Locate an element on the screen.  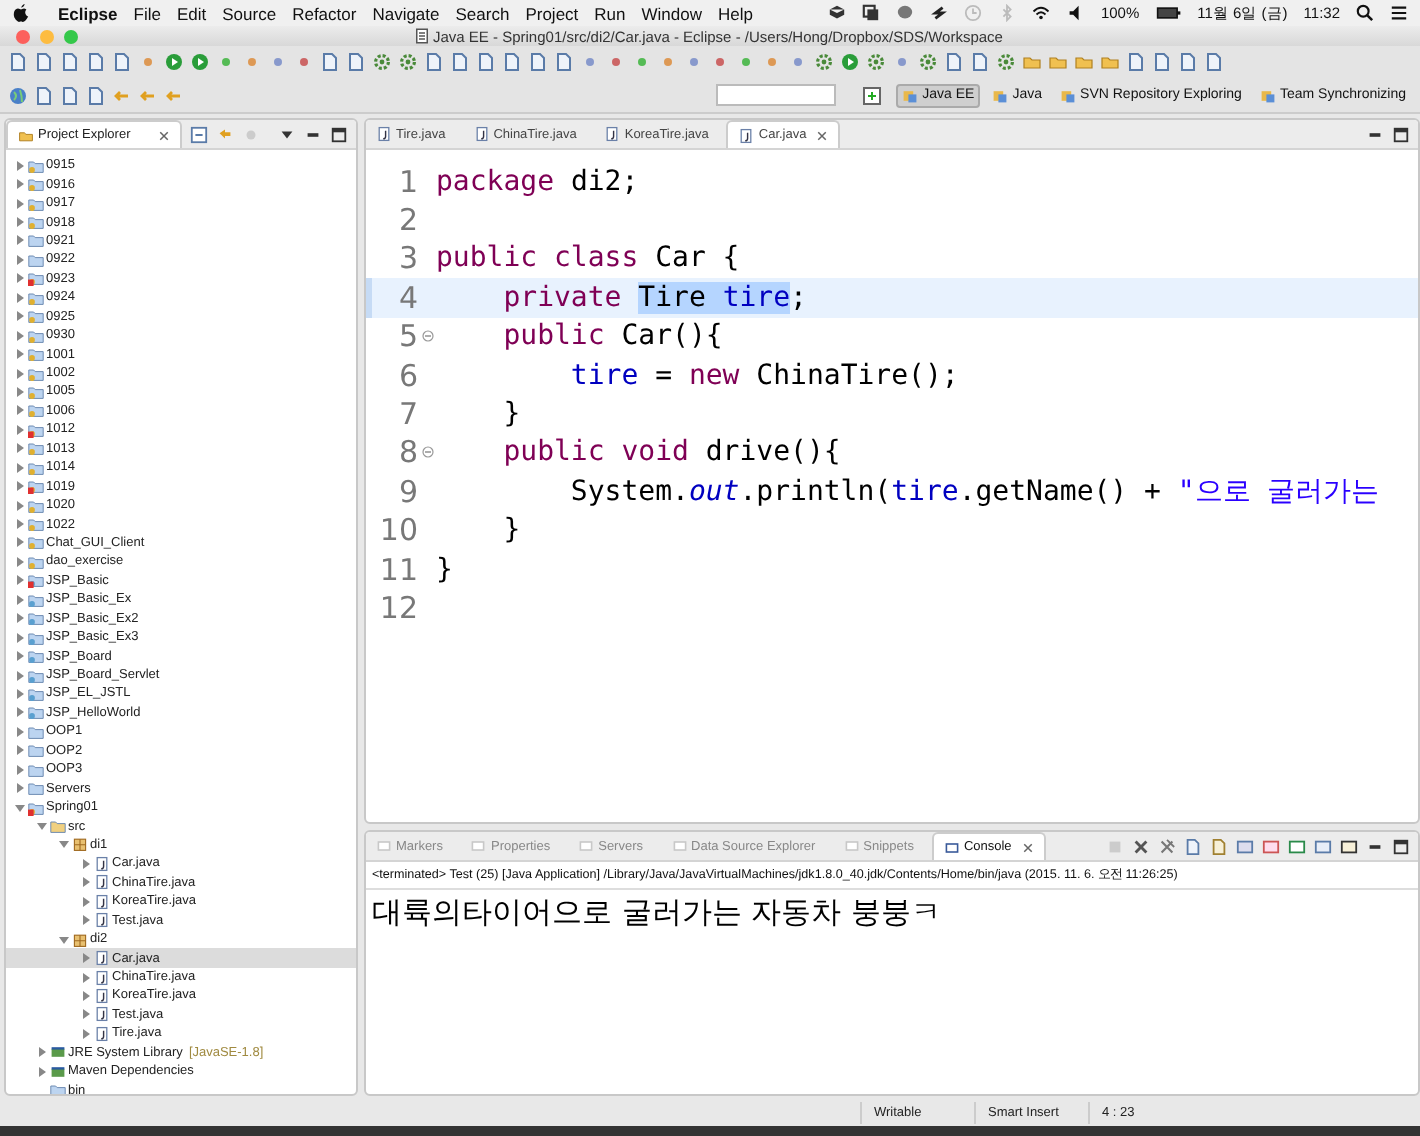
collapse-all-icon is located at coordinates (199, 134).